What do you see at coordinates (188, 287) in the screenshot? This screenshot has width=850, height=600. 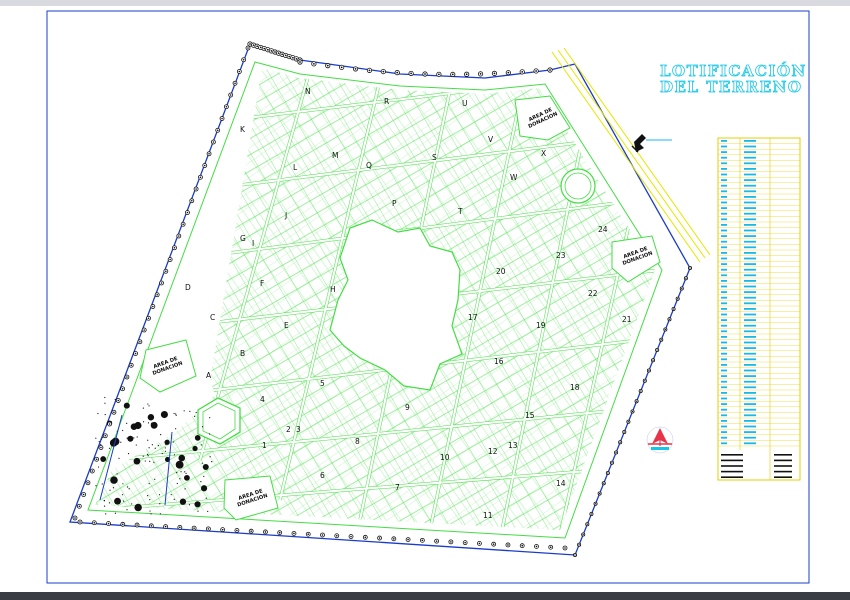 I see `block-letter-label: D` at bounding box center [188, 287].